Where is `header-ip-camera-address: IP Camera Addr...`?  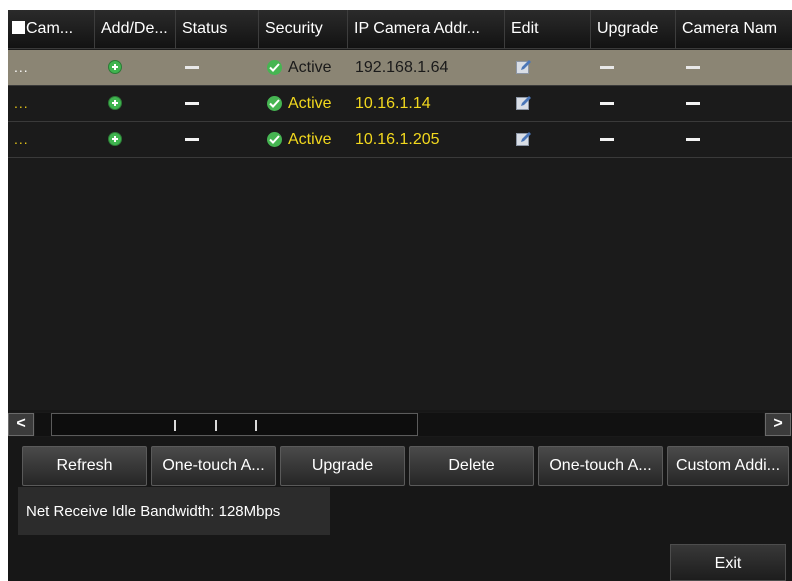 header-ip-camera-address: IP Camera Addr... is located at coordinates (426, 29).